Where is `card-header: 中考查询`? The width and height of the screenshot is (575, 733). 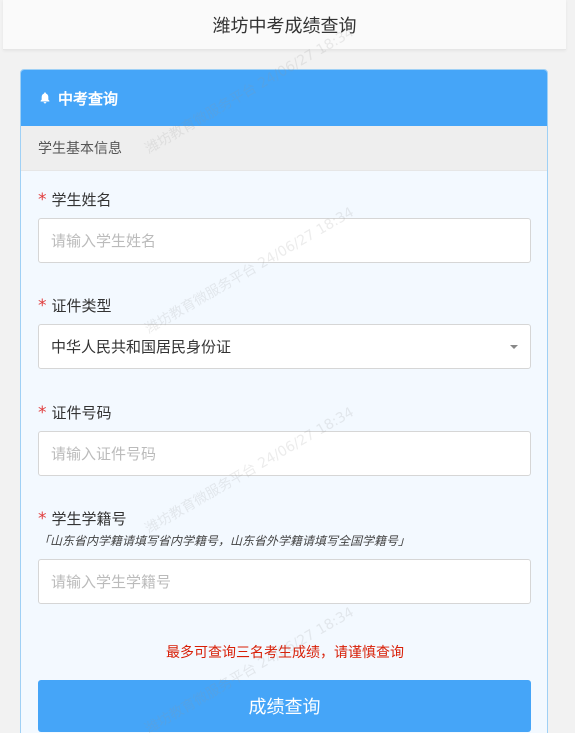
card-header: 中考查询 is located at coordinates (284, 98).